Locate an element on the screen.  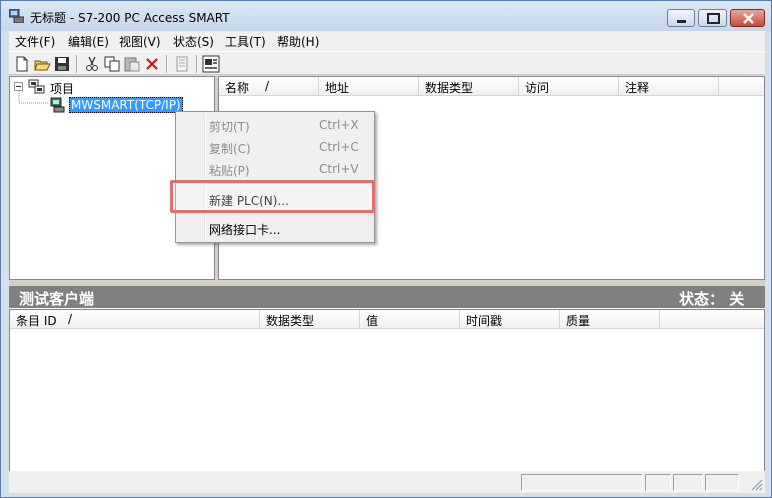
column-header-name: 名称 / is located at coordinates (269, 86).